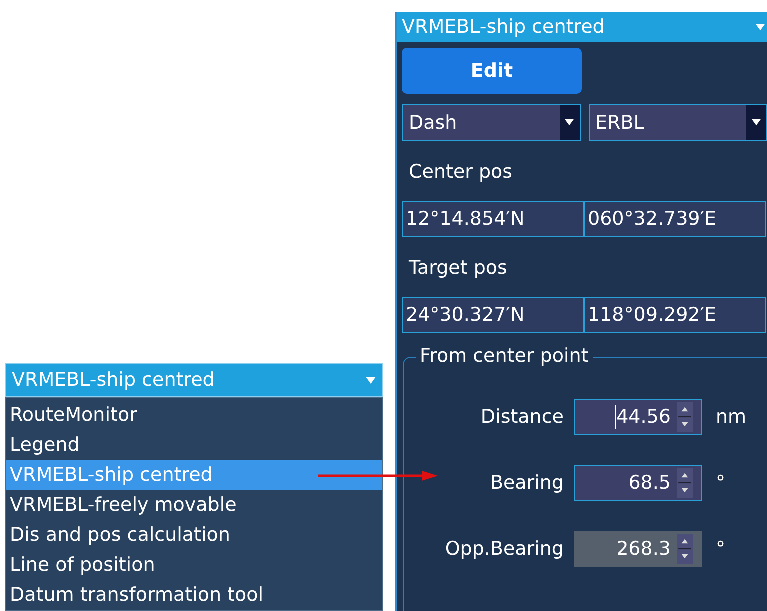 This screenshot has width=767, height=611. Describe the element at coordinates (194, 505) in the screenshot. I see `dropdown-option: VRMEBL-freely movable` at that location.